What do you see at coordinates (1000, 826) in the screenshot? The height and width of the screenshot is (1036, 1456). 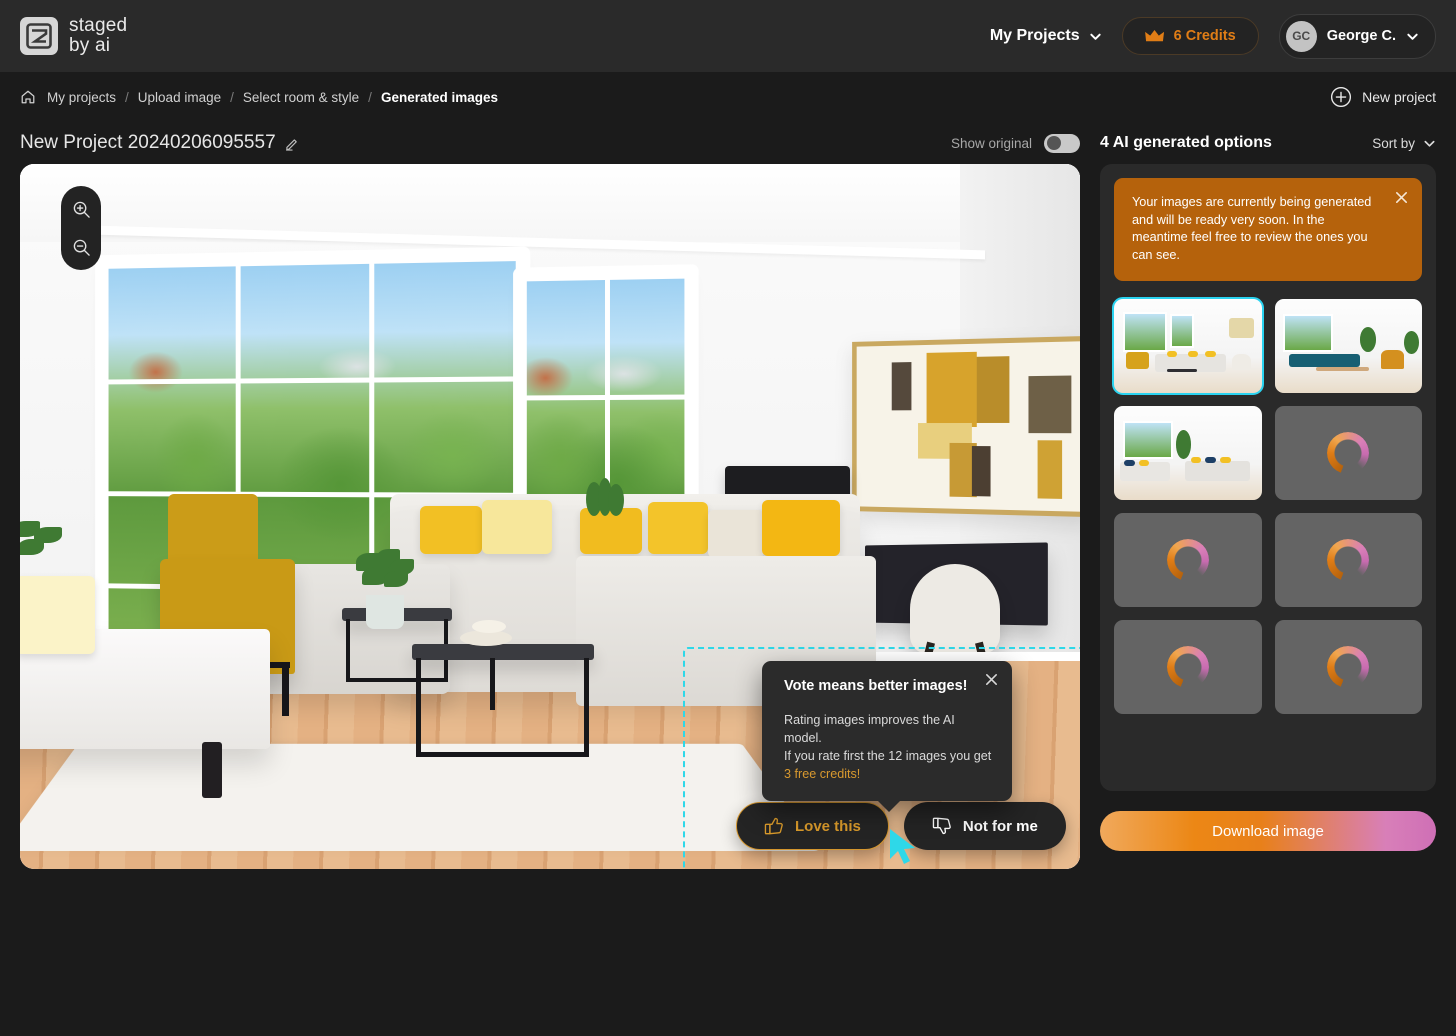 I see `not-for-me-label: Not for me` at bounding box center [1000, 826].